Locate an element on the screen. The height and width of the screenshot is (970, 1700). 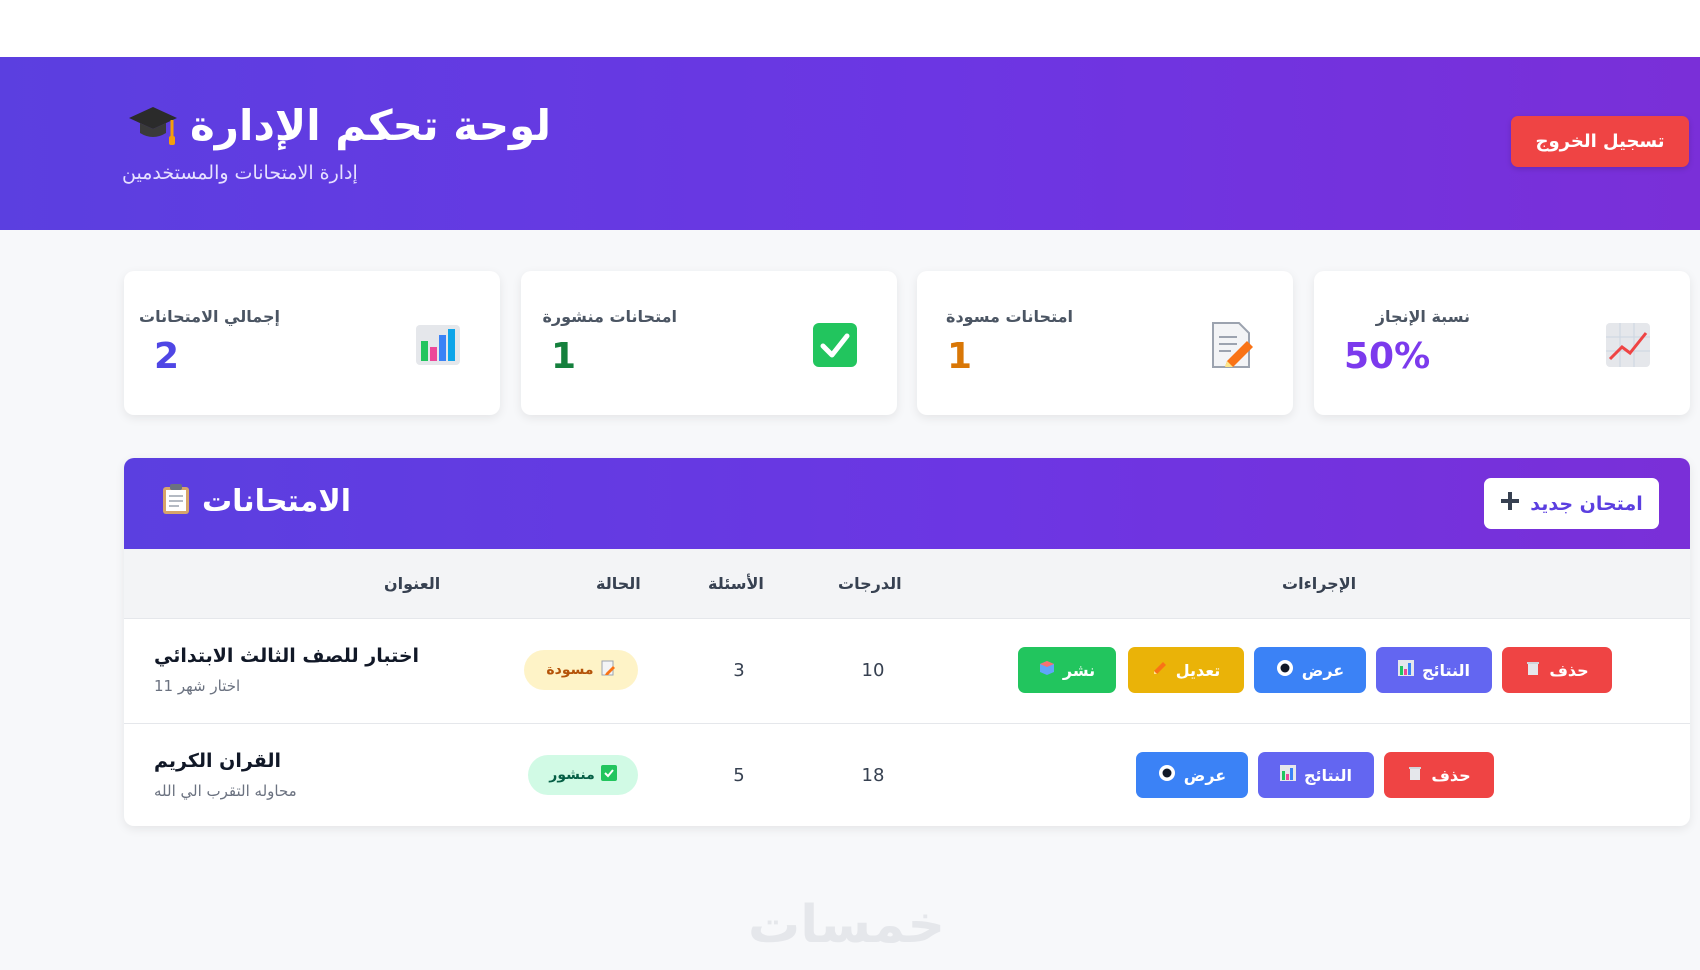
exam-title: اختبار للصف الثالث الابتدائي is located at coordinates (287, 656).